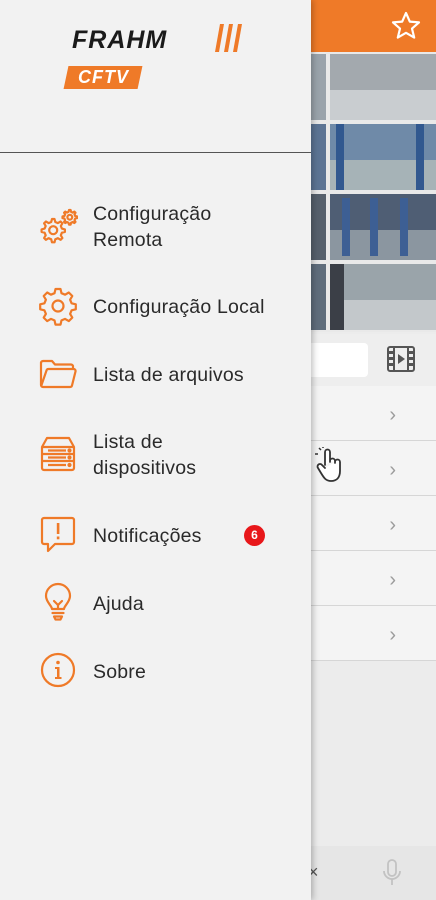 The height and width of the screenshot is (900, 436). Describe the element at coordinates (58, 306) in the screenshot. I see `gear-icon` at that location.